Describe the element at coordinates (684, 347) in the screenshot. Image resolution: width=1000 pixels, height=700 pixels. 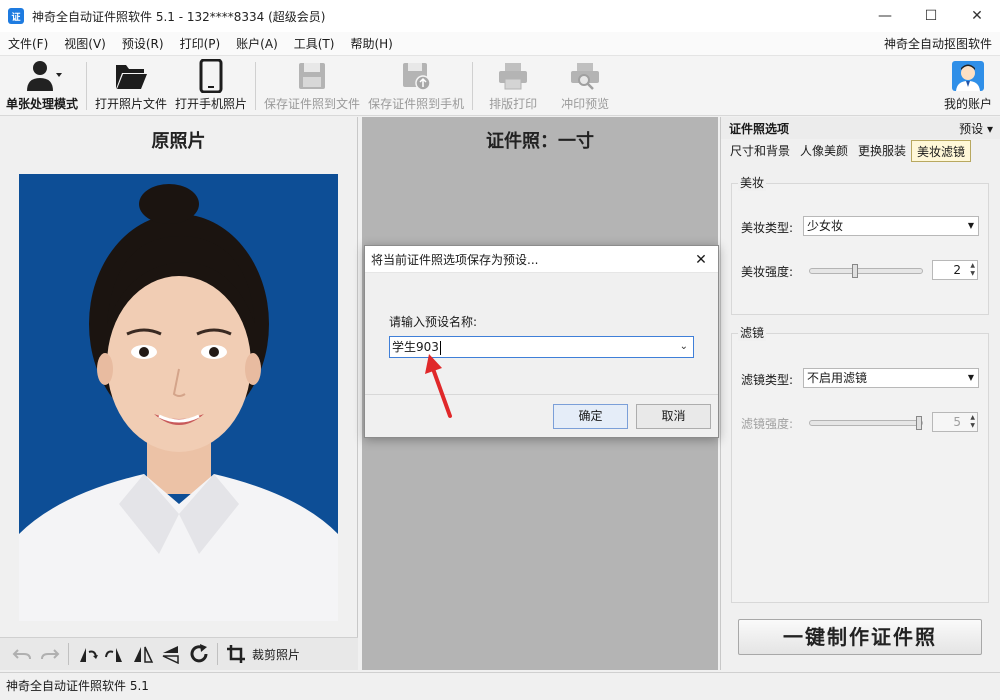
I see `chevron-down-icon: ⌄` at that location.